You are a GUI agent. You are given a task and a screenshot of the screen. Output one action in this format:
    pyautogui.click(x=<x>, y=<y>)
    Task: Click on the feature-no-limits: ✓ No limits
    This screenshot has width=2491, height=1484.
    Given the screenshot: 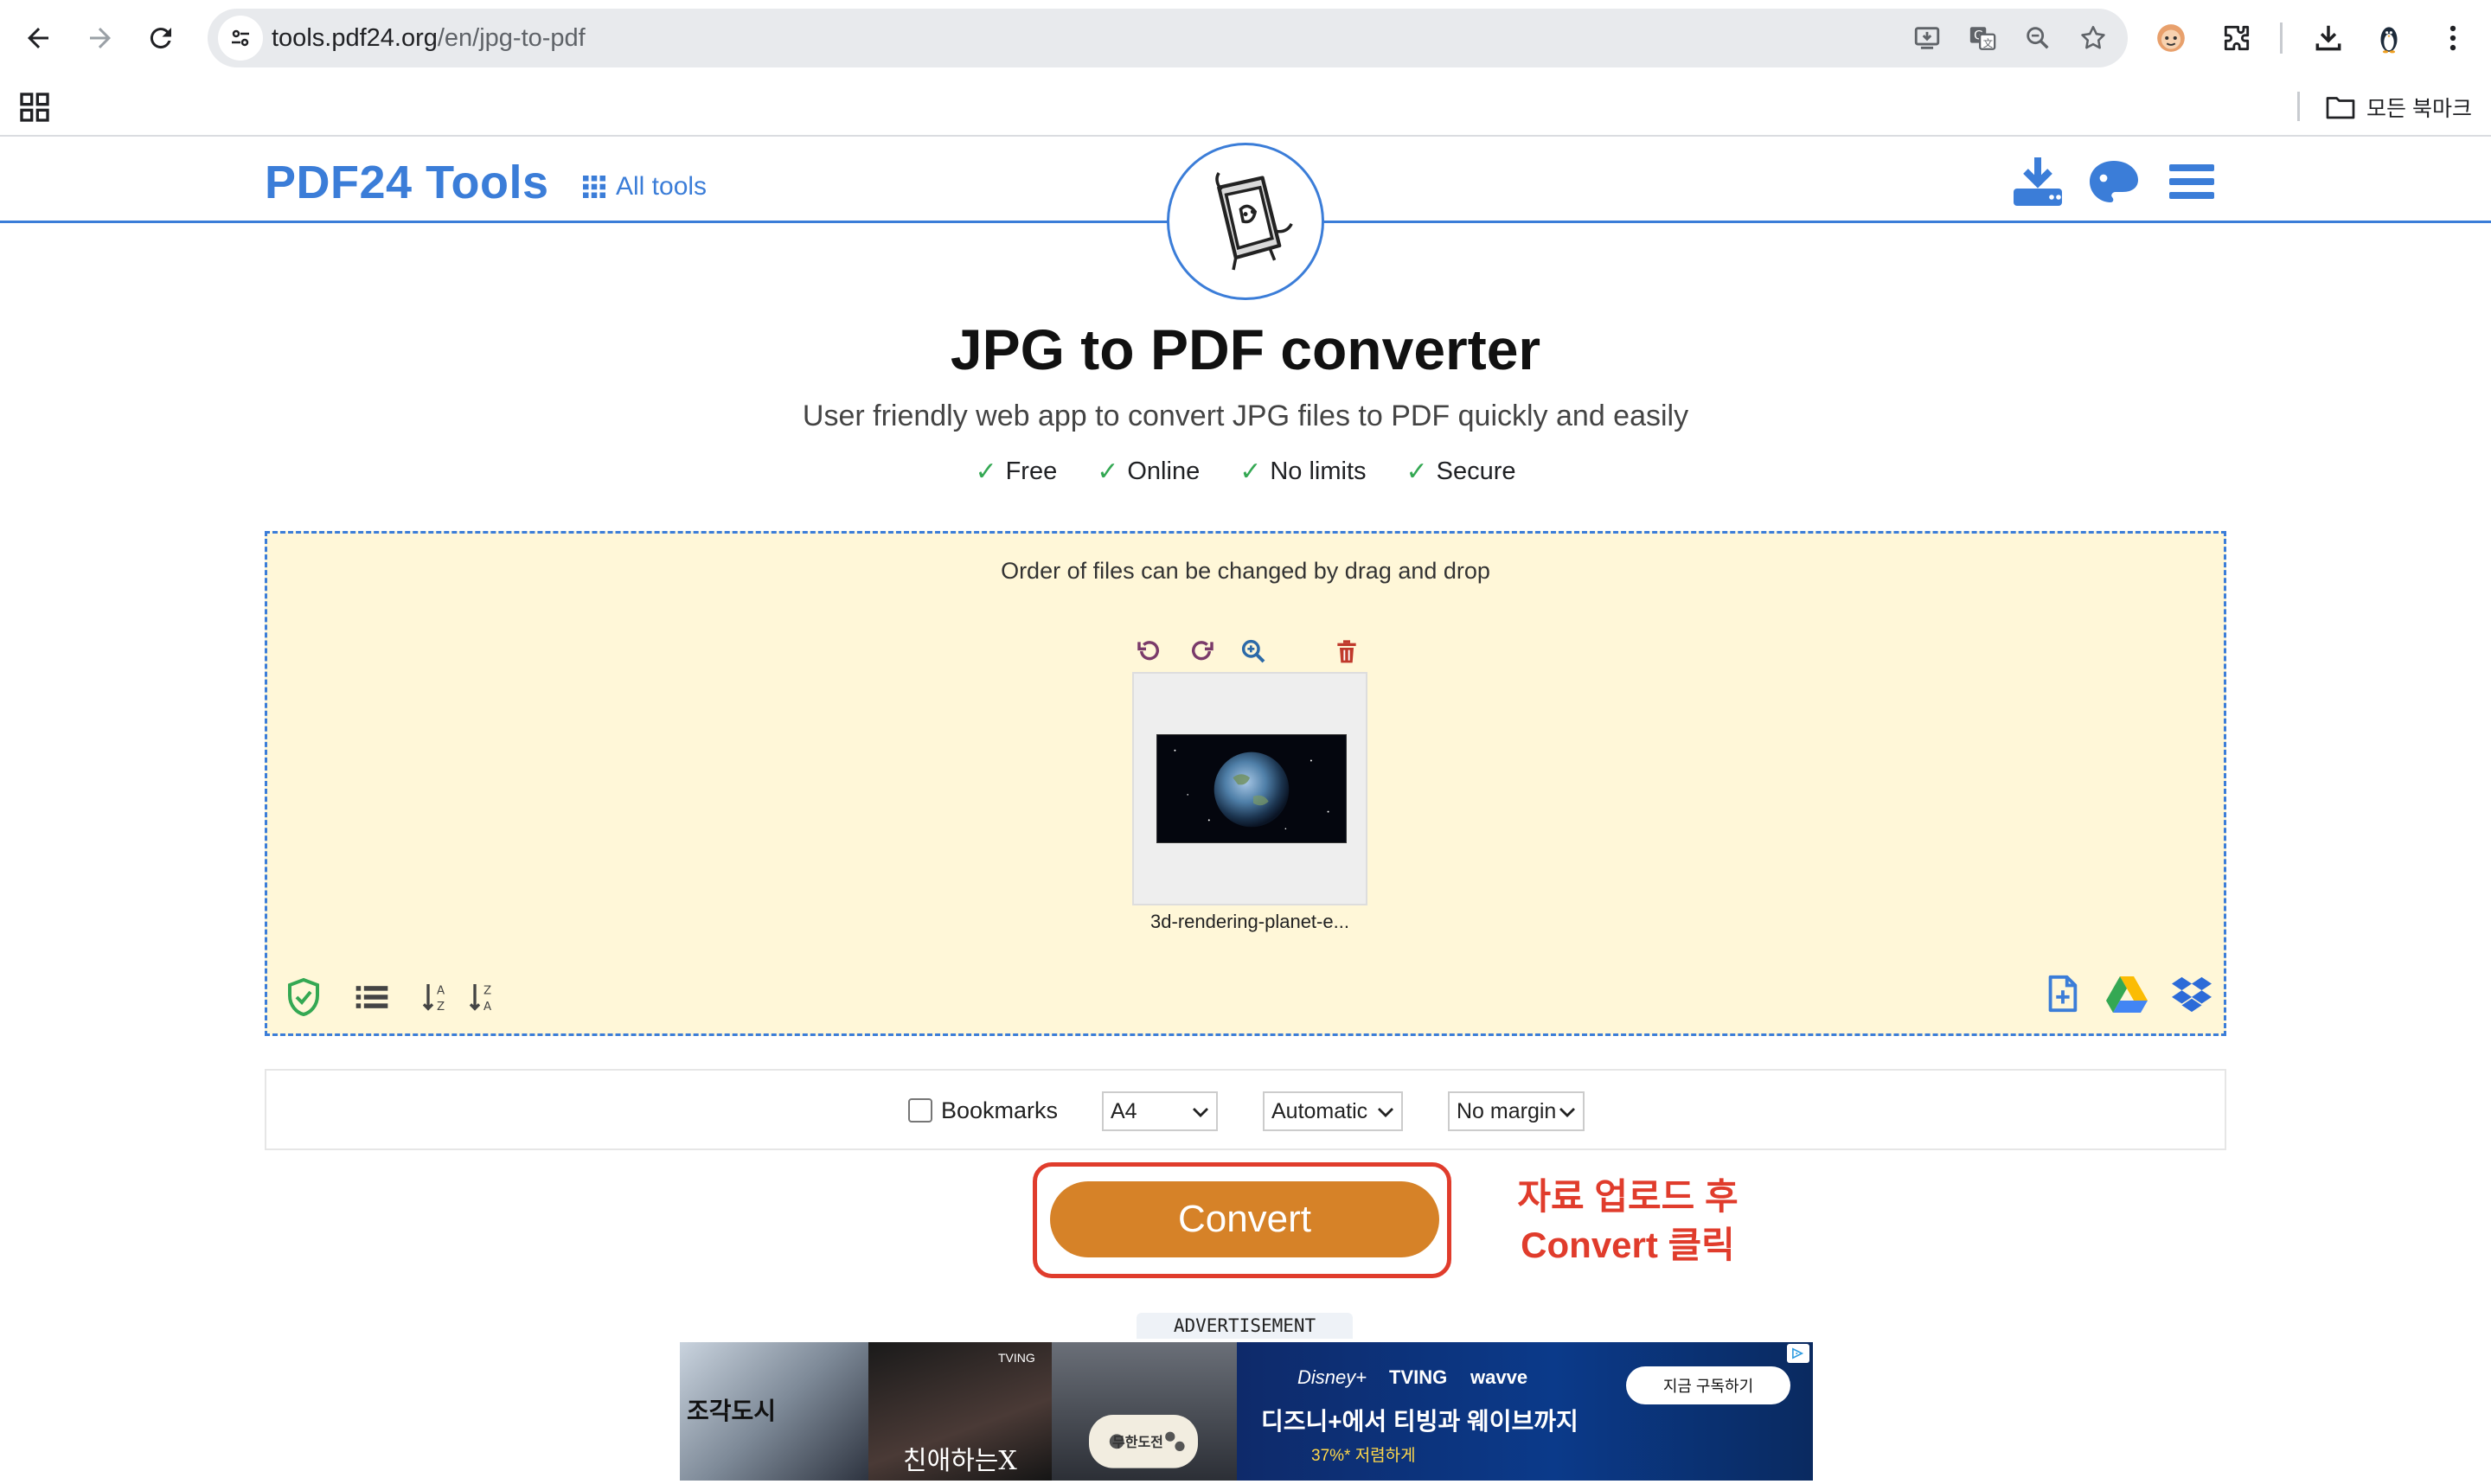 What is the action you would take?
    pyautogui.click(x=1302, y=472)
    